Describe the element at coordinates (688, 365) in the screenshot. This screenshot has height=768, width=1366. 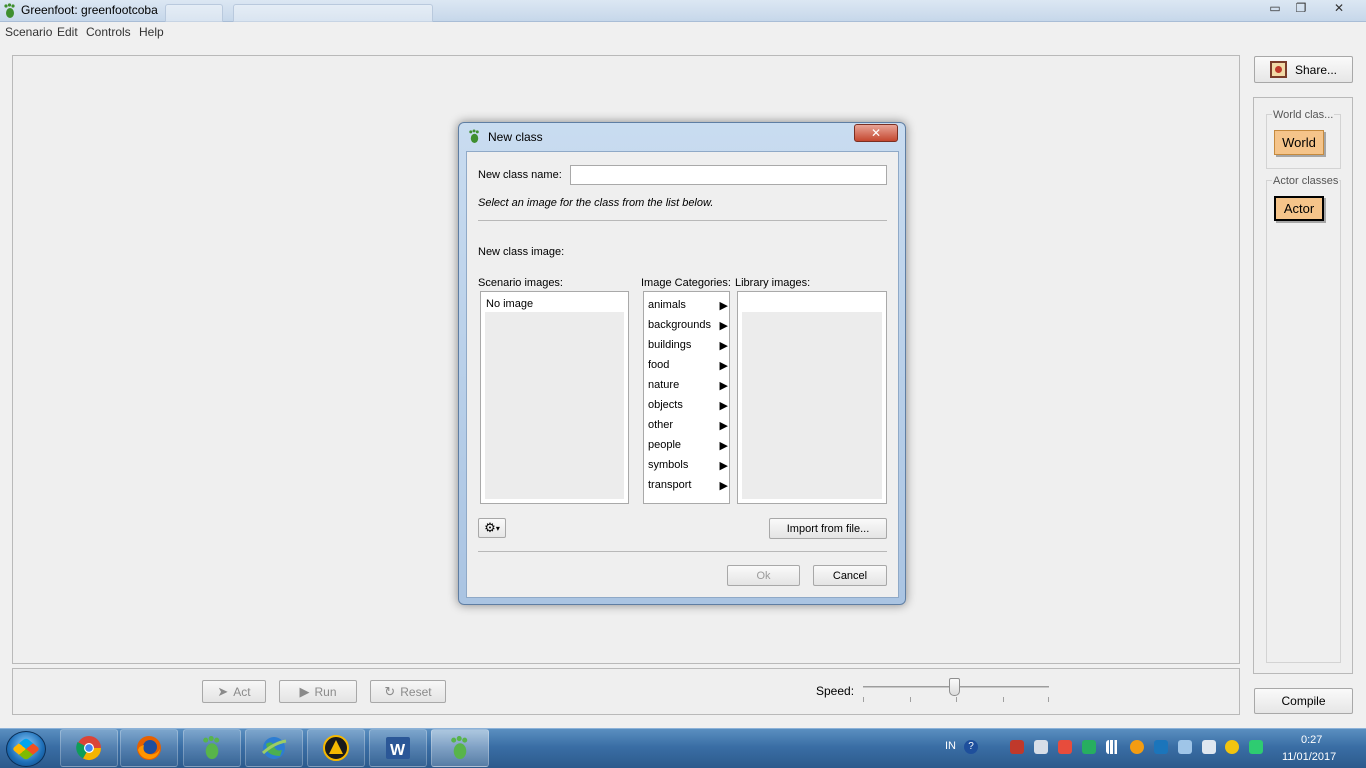
I see `category-food: food ▶` at that location.